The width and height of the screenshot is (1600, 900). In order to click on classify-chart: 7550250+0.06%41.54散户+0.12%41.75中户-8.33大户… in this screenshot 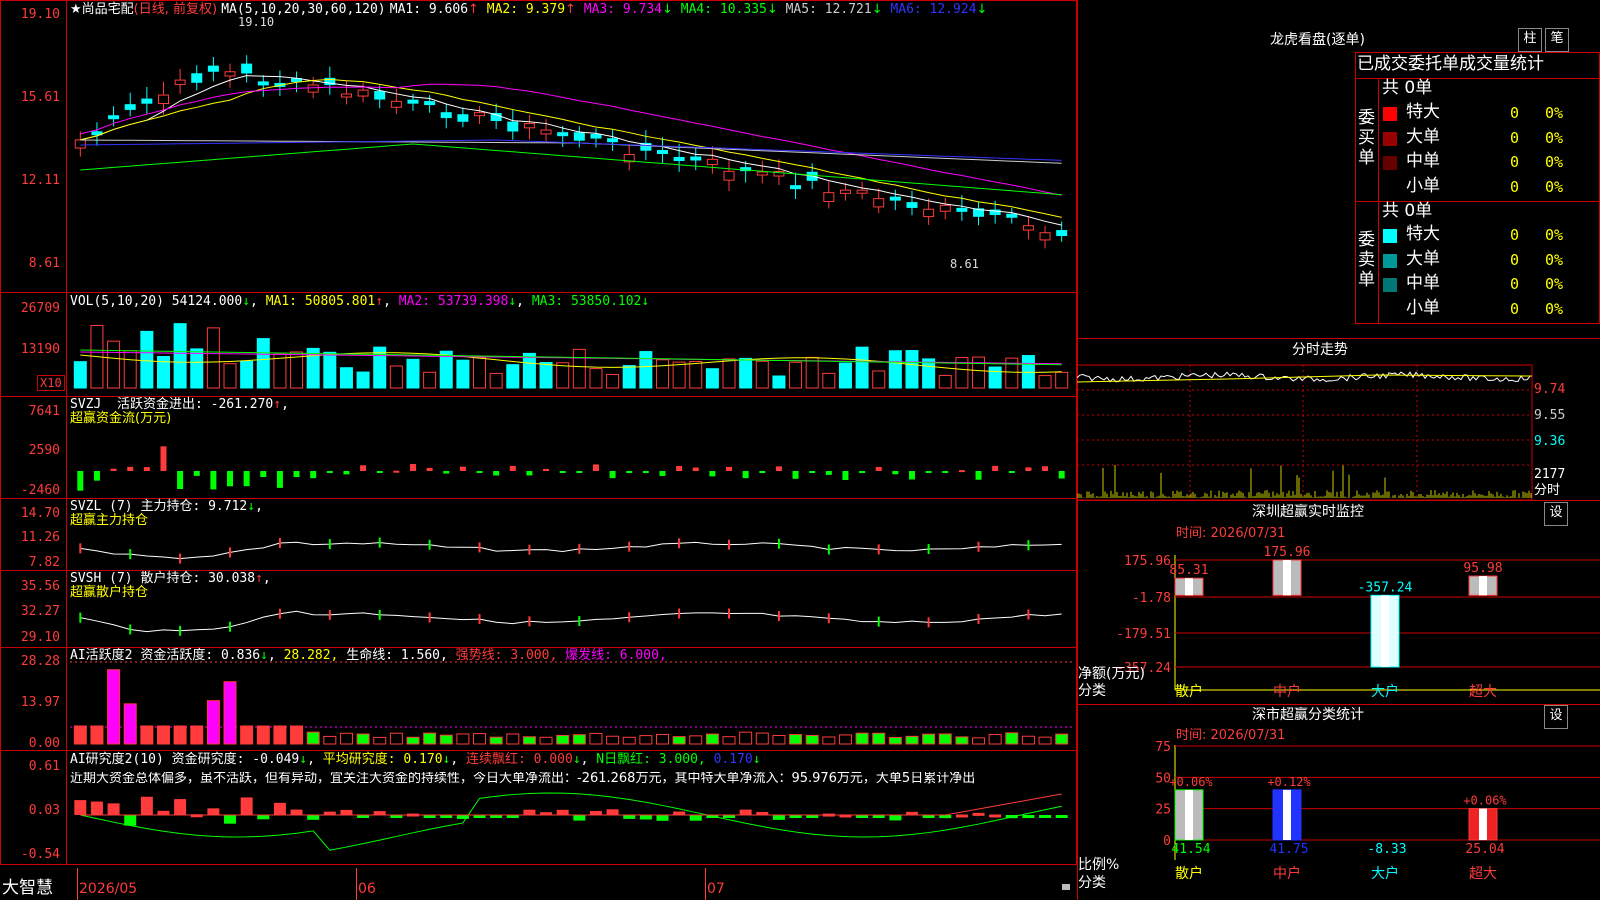, I will do `click(1338, 820)`.